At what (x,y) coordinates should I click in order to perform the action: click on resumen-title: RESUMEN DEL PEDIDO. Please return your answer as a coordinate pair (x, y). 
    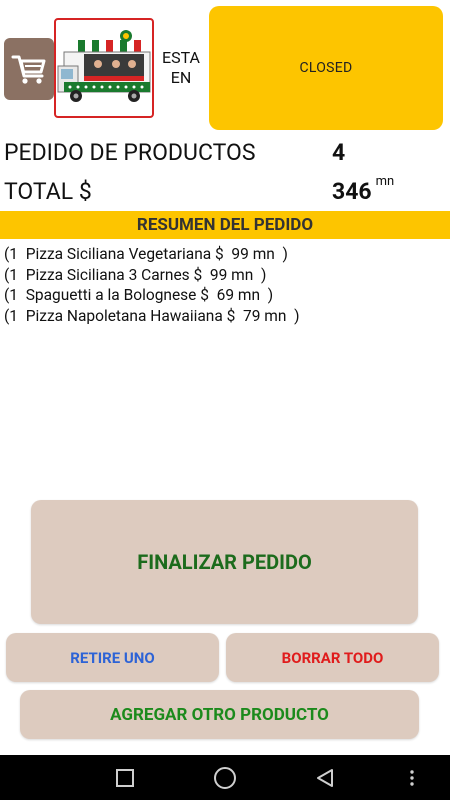
    Looking at the image, I should click on (225, 225).